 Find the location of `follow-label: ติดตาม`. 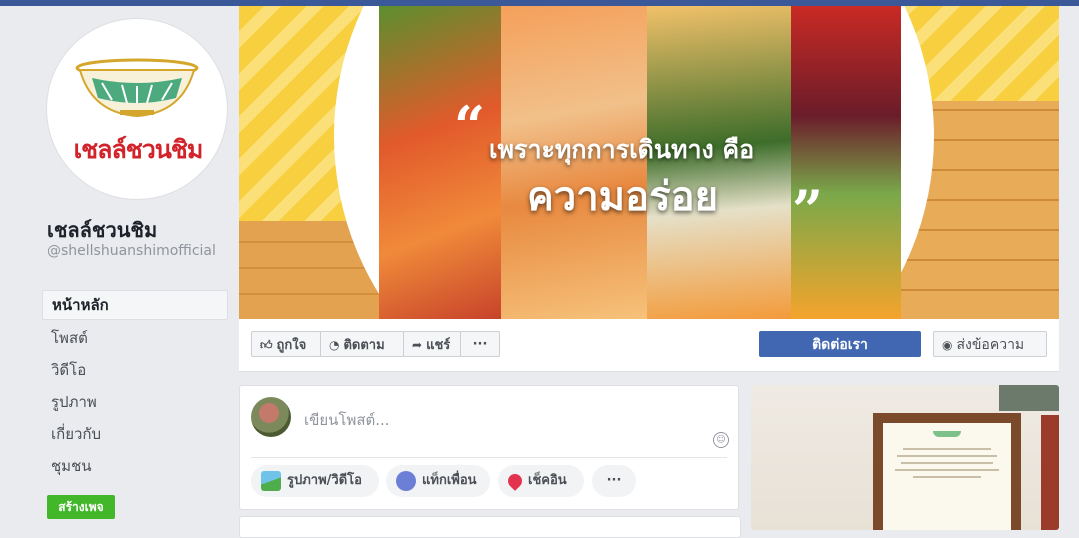

follow-label: ติดตาม is located at coordinates (364, 345).